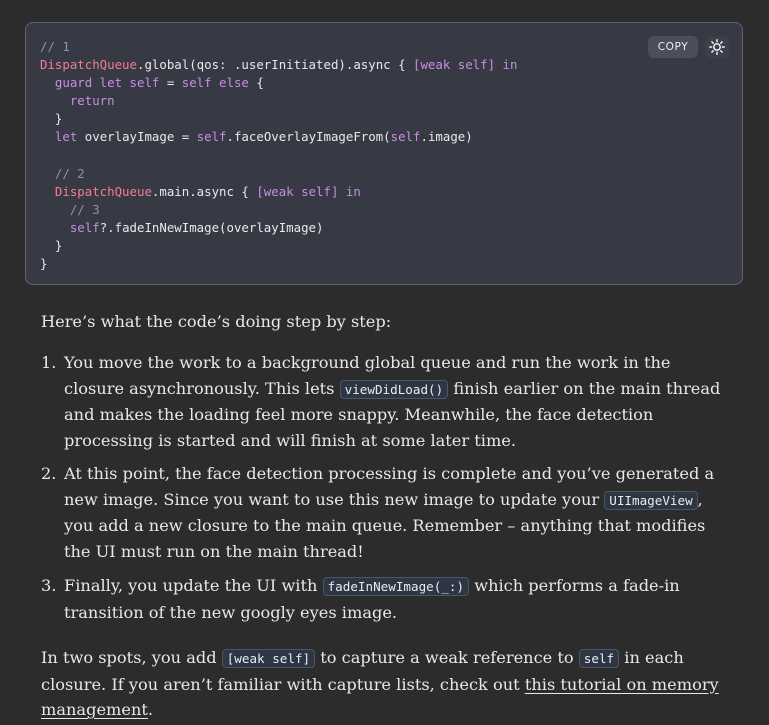 This screenshot has width=769, height=725. I want to click on code-token: =, so click(170, 83).